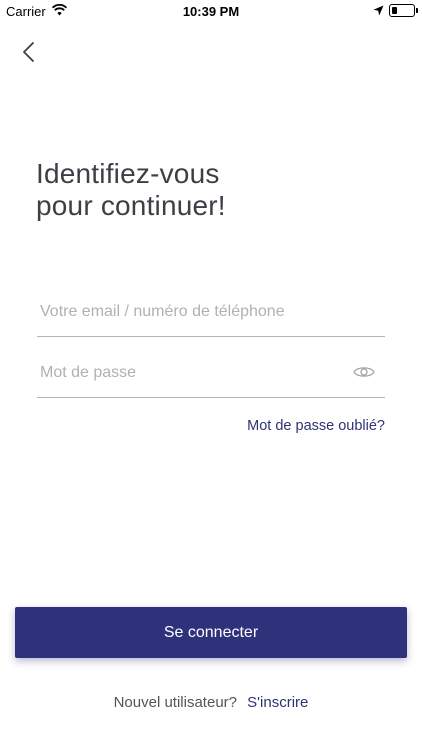  Describe the element at coordinates (190, 373) in the screenshot. I see `password-input` at that location.